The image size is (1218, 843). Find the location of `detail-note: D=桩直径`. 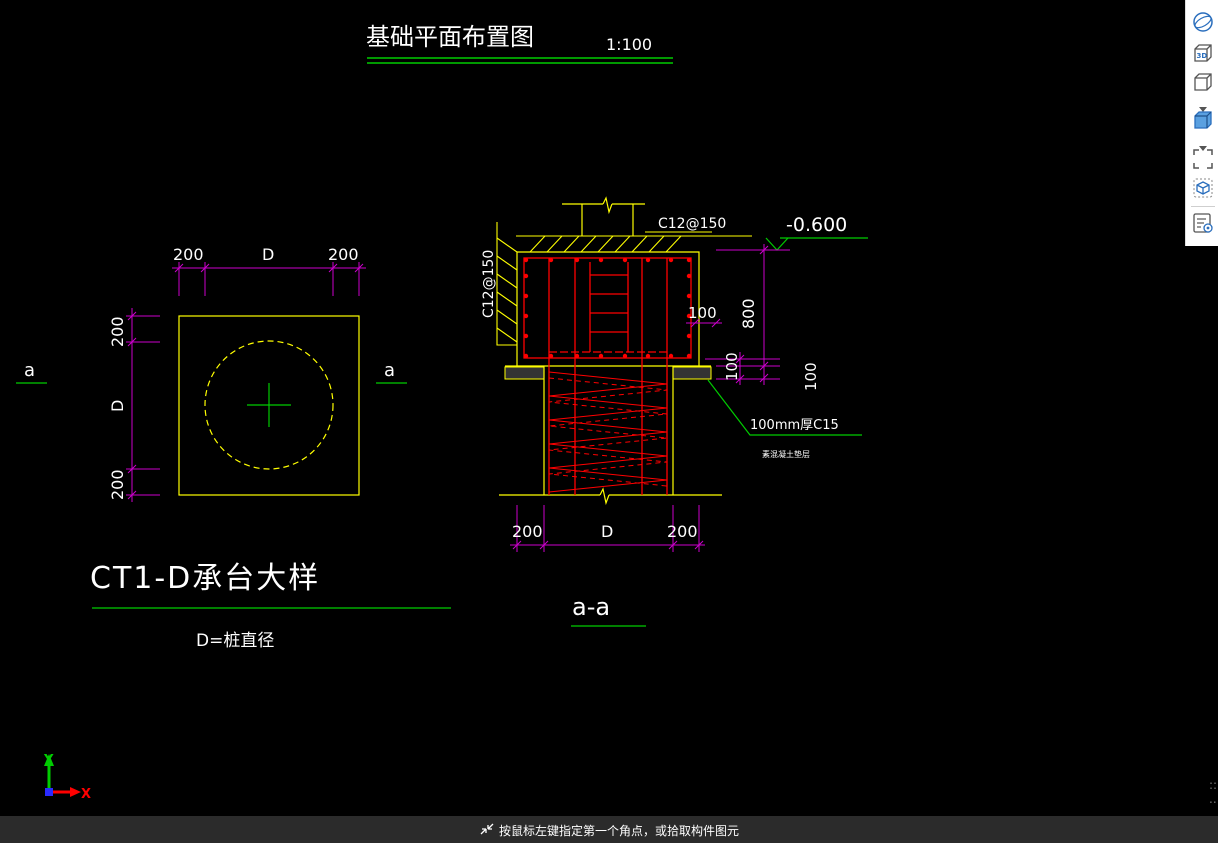

detail-note: D=桩直径 is located at coordinates (235, 641).